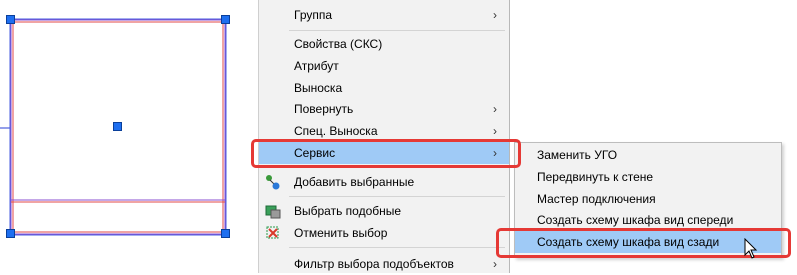  What do you see at coordinates (384, 44) in the screenshot?
I see `menu-item-properties: Свойства (СКС)` at bounding box center [384, 44].